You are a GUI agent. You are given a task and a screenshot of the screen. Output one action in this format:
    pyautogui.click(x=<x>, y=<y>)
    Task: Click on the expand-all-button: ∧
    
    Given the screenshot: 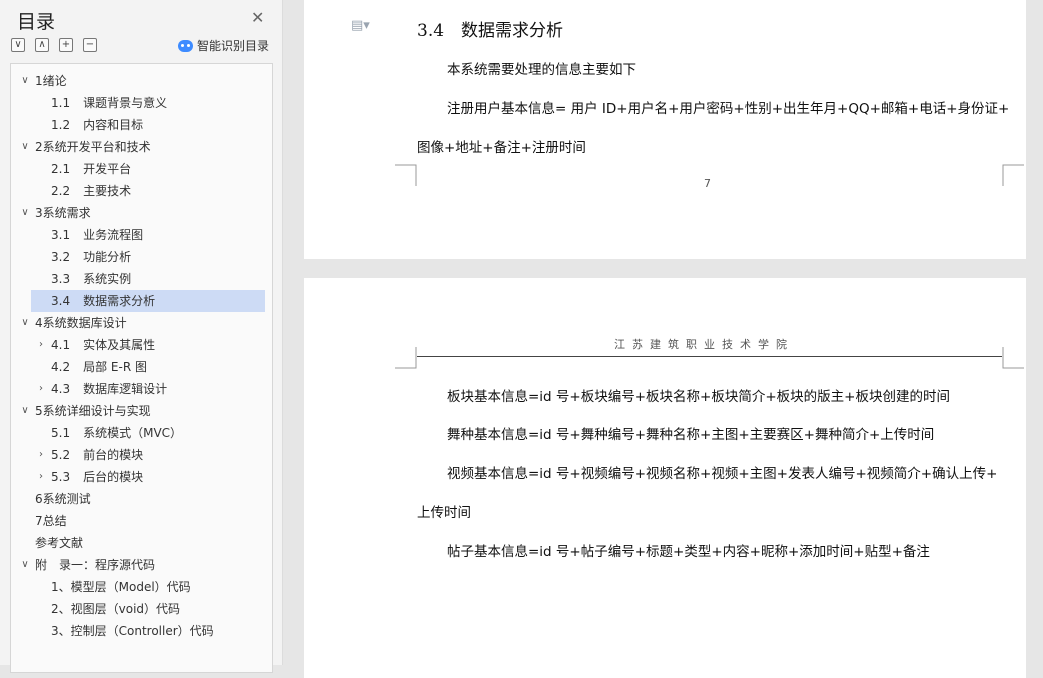 What is the action you would take?
    pyautogui.click(x=42, y=45)
    